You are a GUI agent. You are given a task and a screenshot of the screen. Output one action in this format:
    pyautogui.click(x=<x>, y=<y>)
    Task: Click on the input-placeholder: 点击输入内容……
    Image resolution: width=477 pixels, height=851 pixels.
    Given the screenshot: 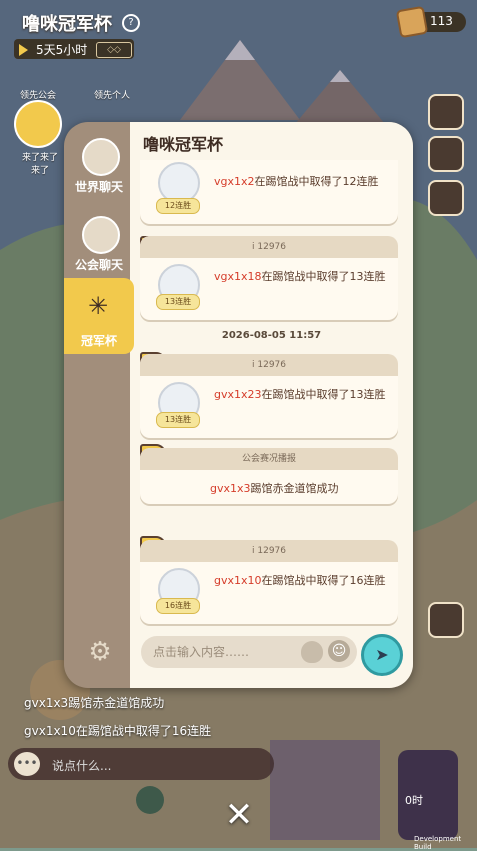 What is the action you would take?
    pyautogui.click(x=201, y=652)
    